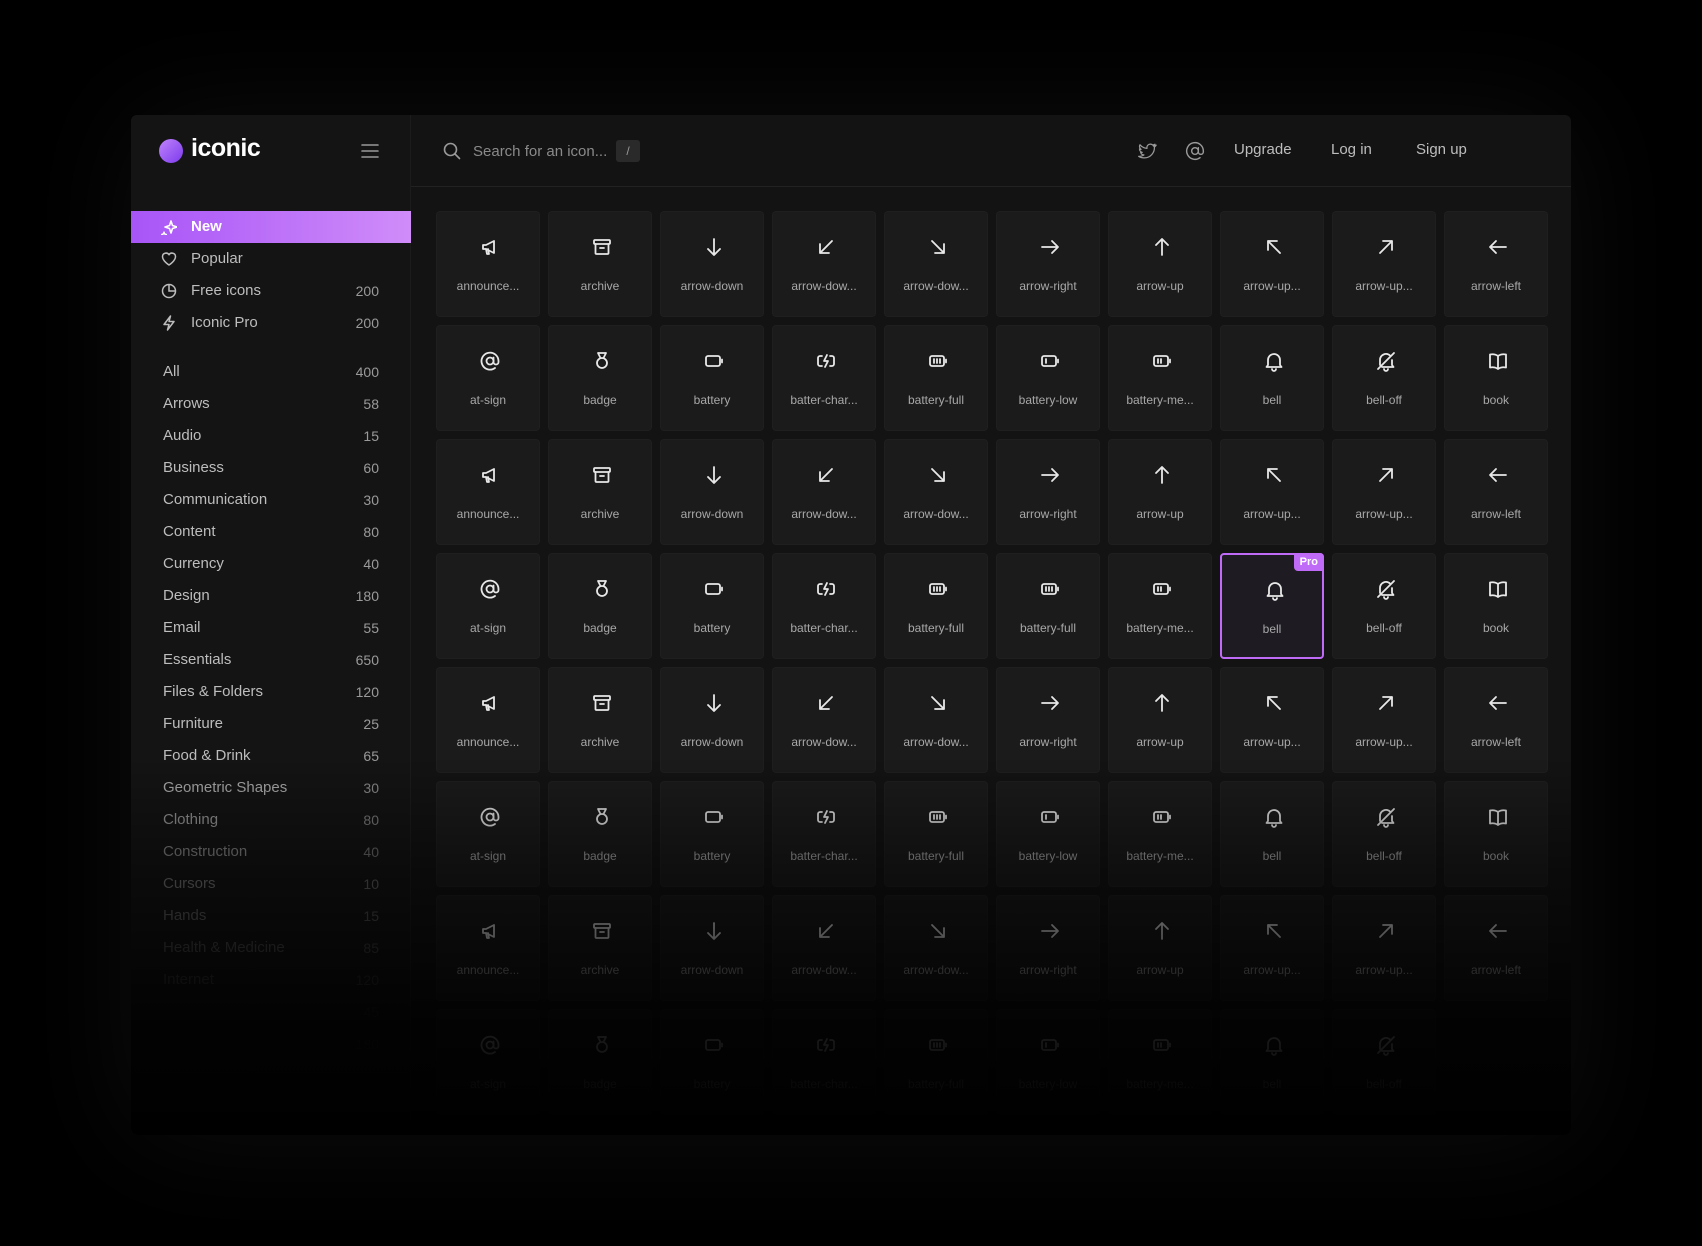  I want to click on icon-tile: bell Pro, so click(1272, 606).